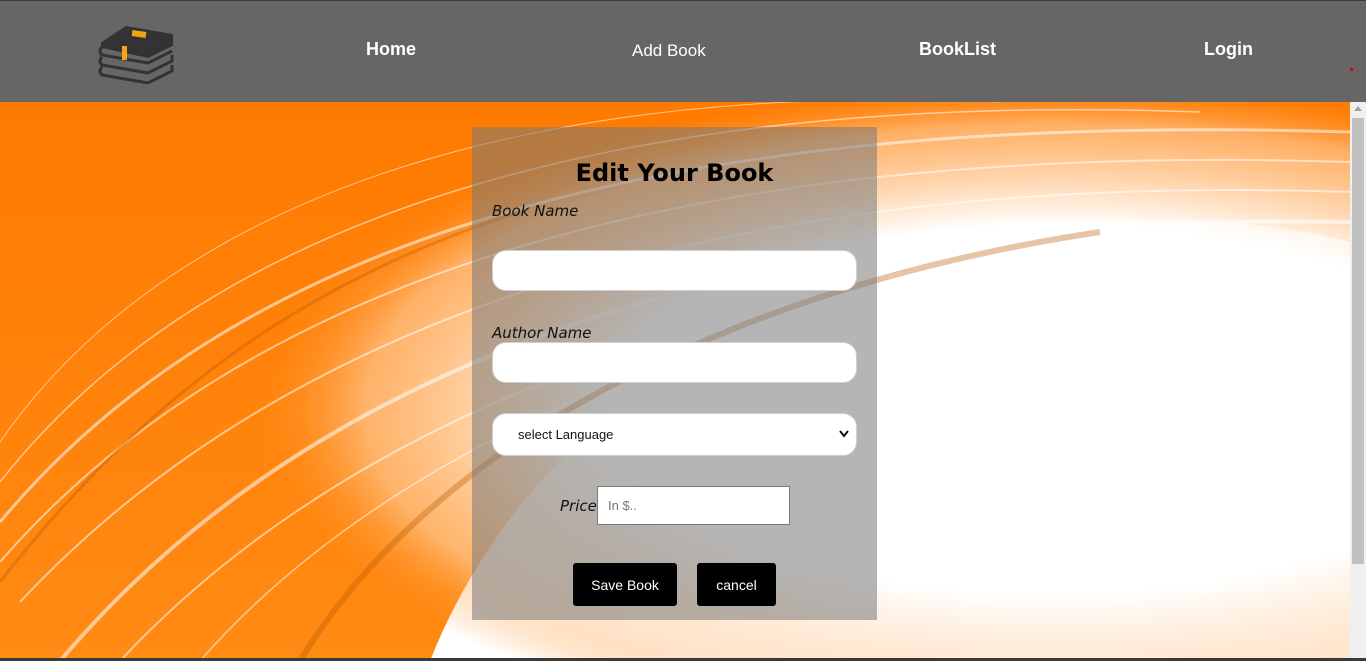 This screenshot has height=661, width=1366. I want to click on vertical-scrollbar, so click(1358, 381).